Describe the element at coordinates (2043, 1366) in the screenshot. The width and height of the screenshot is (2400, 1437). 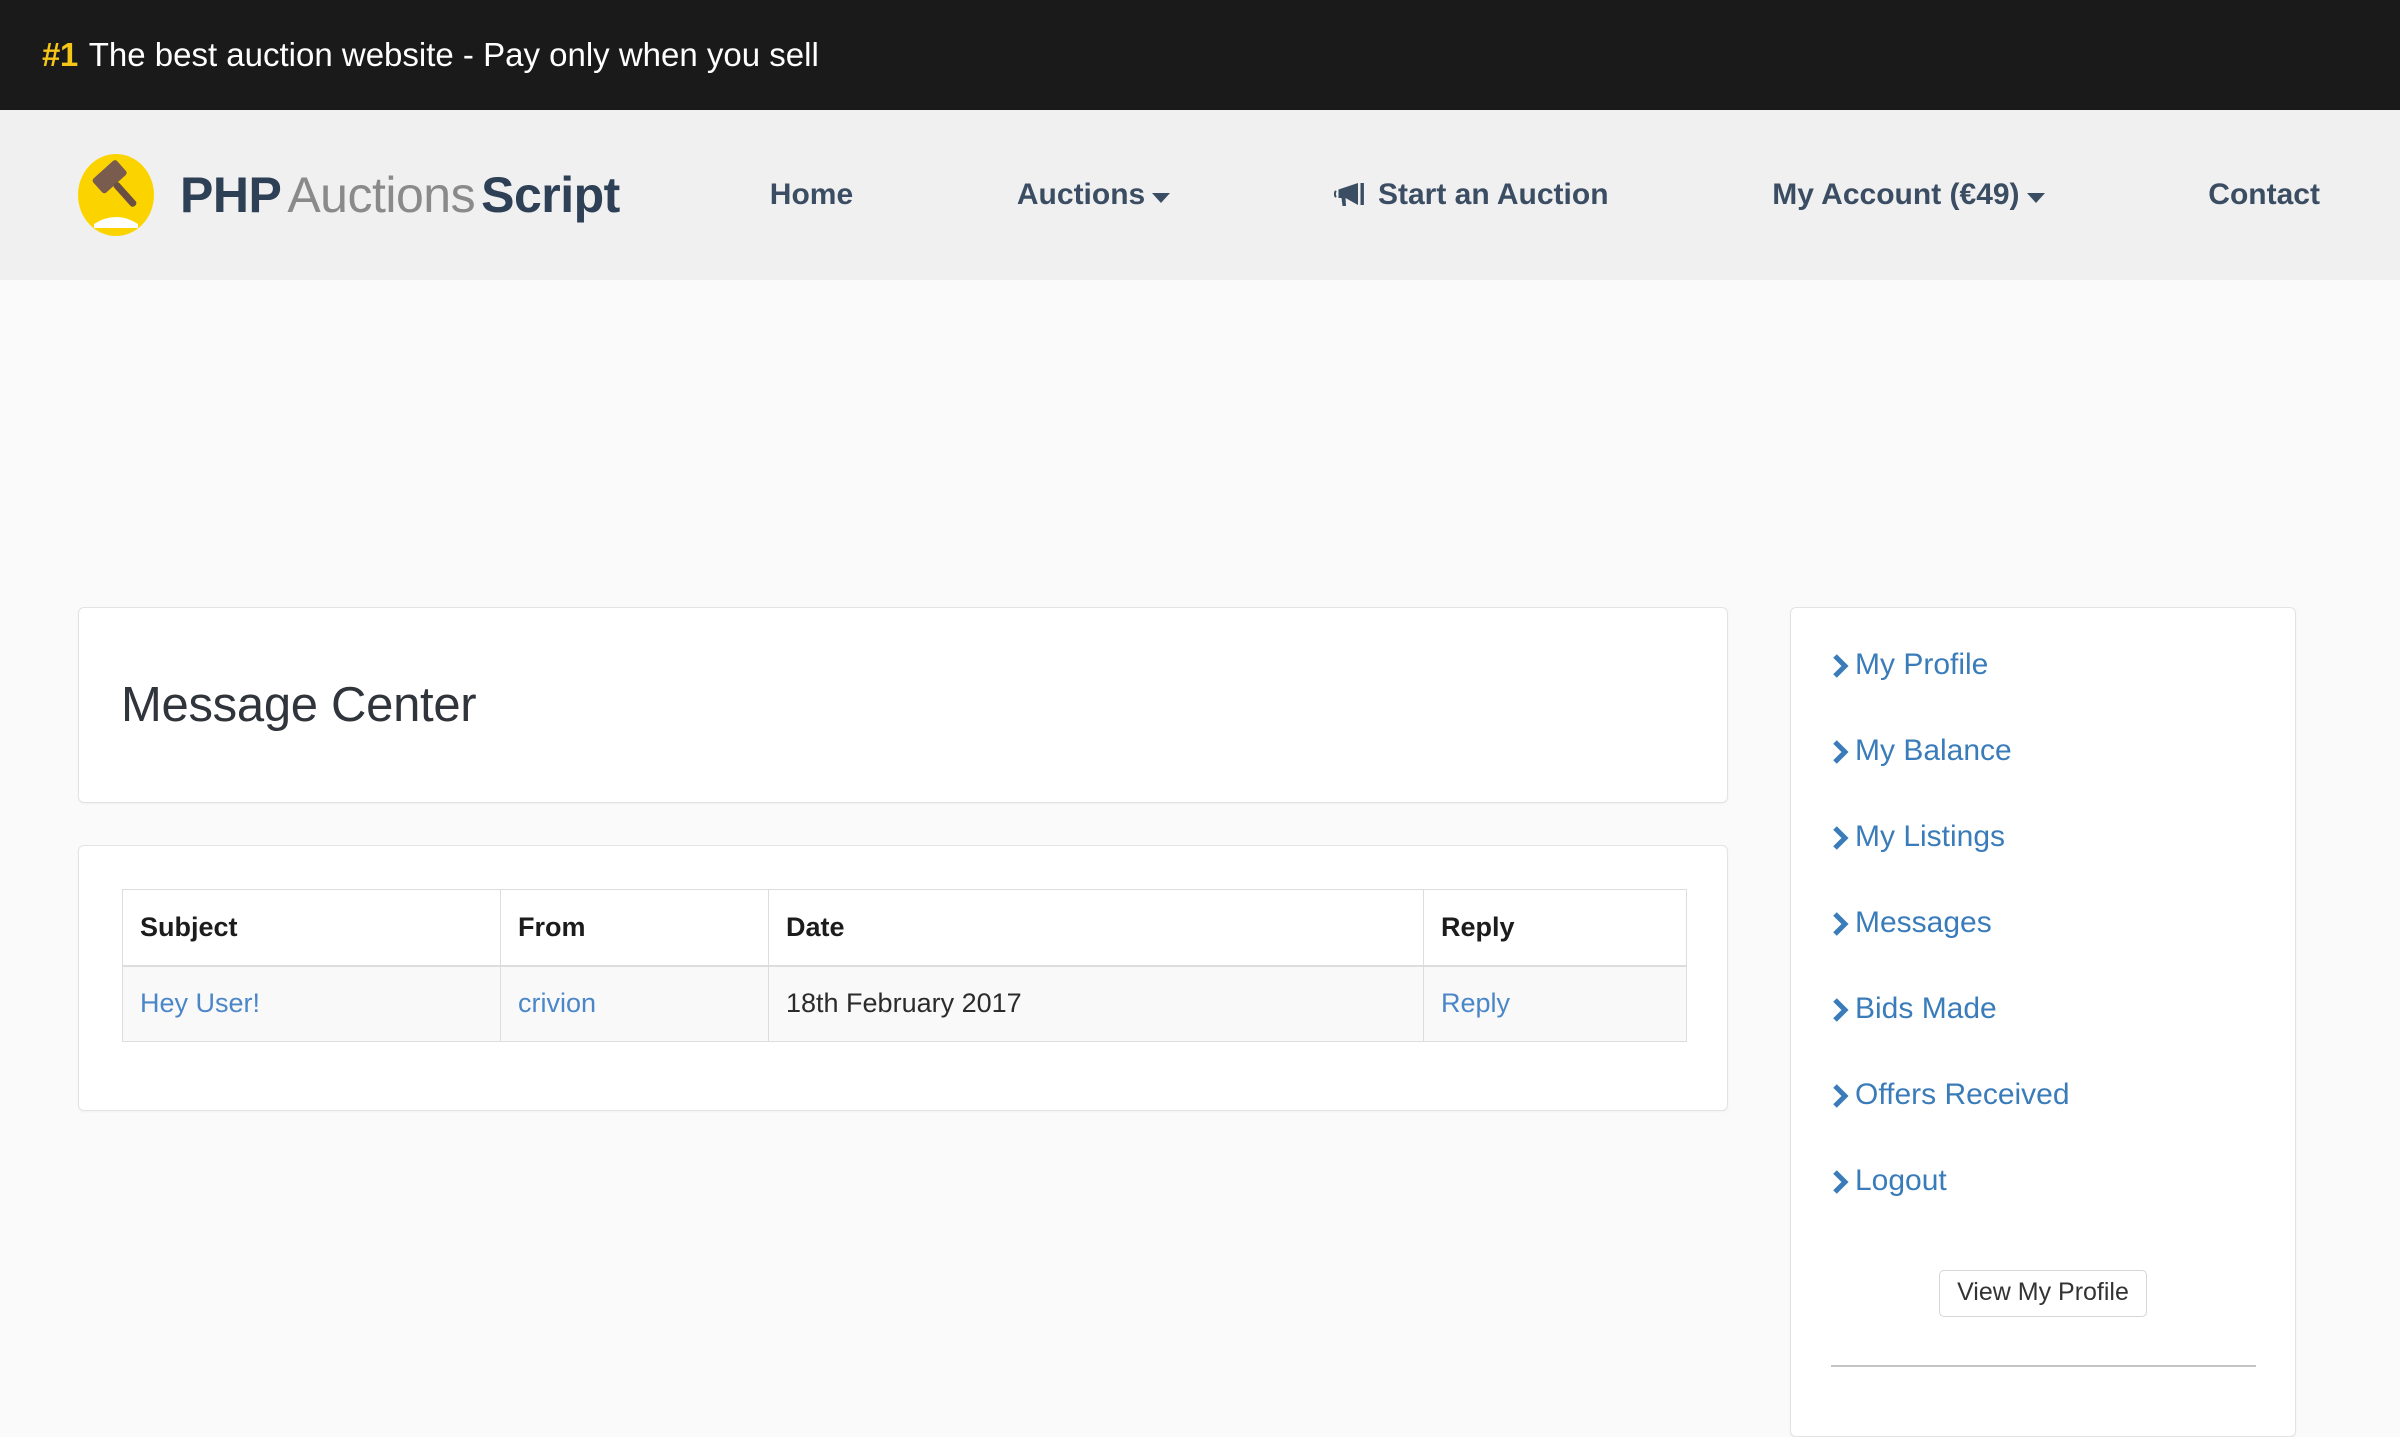
I see `sidebar-divider` at that location.